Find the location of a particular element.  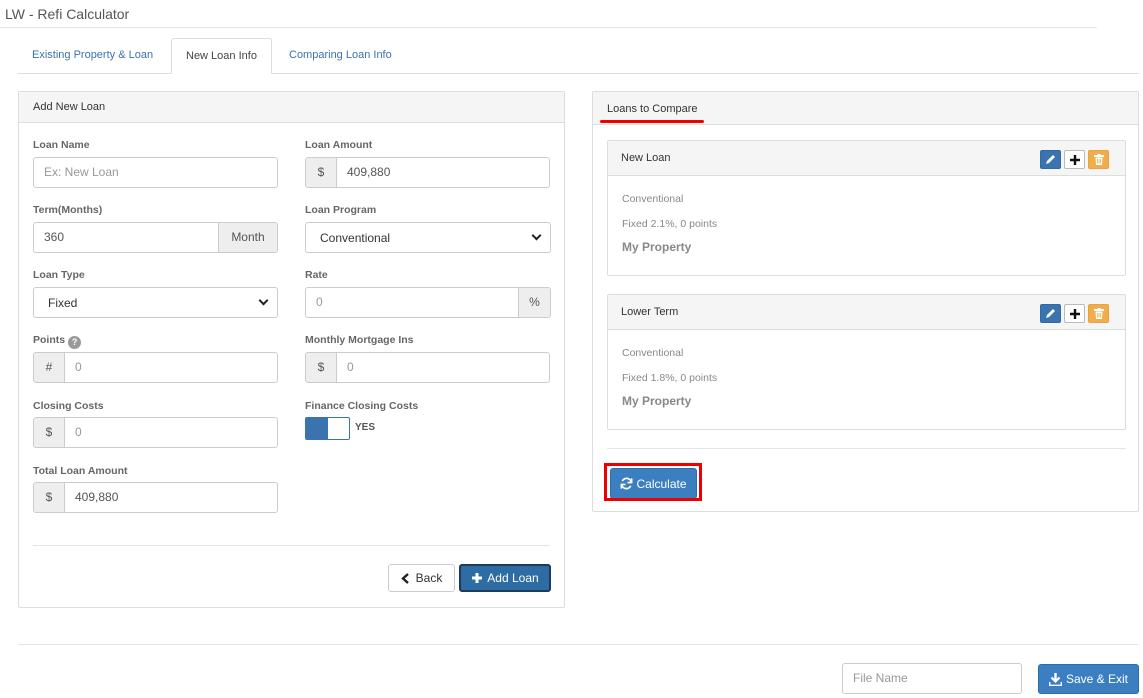

points-label: Points? is located at coordinates (57, 341).